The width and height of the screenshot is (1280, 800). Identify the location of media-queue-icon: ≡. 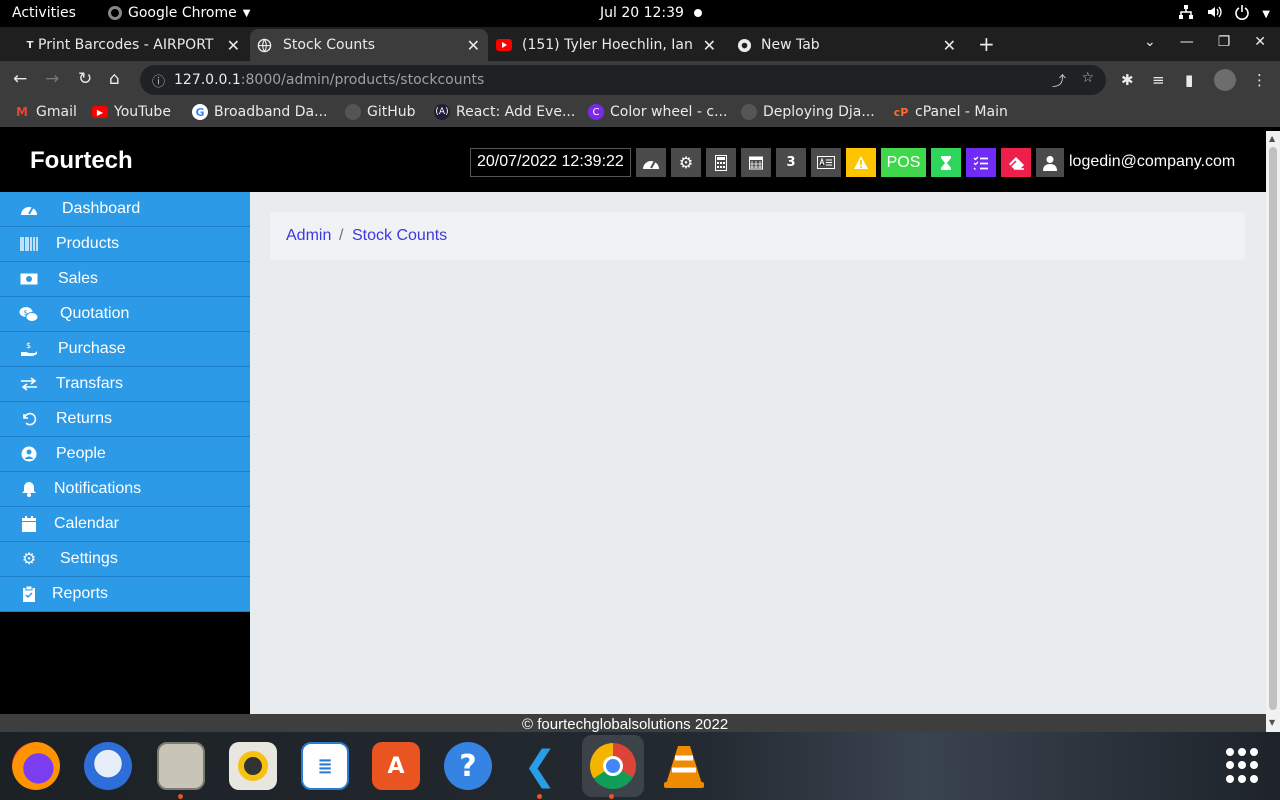
(1158, 80).